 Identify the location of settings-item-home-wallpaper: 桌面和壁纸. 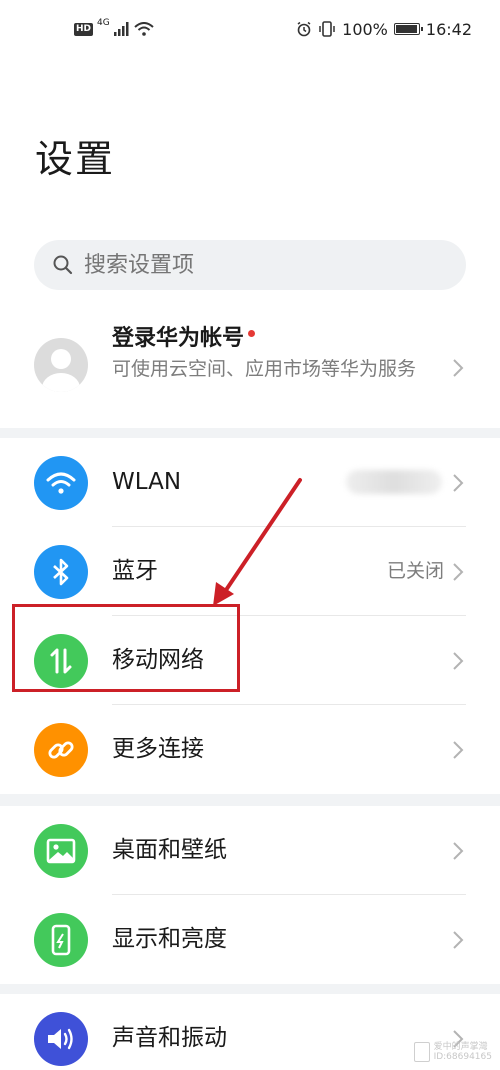
(250, 850).